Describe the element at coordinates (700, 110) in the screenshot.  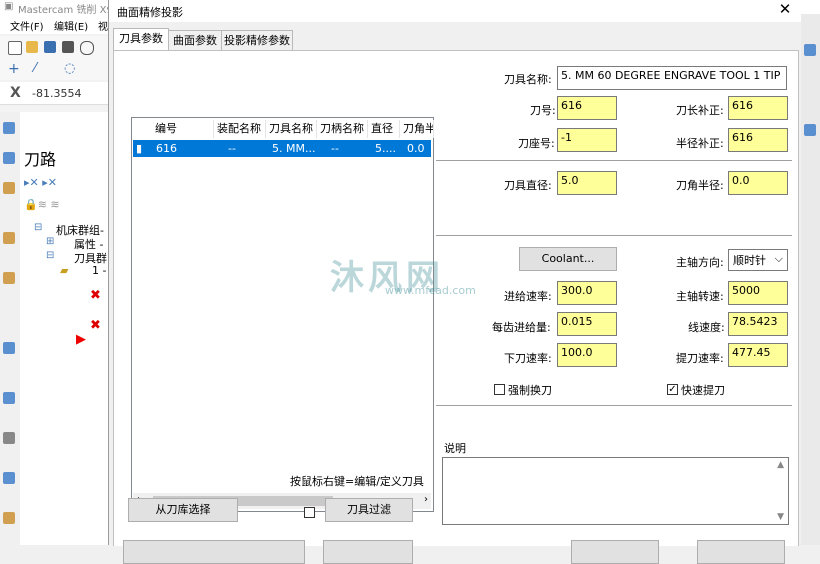
I see `length-offset-label: 刀长补正:` at that location.